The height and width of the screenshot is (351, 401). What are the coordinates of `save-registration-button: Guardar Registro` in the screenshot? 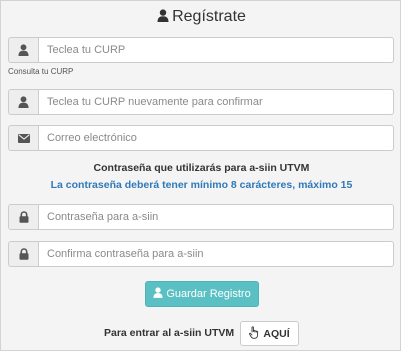 It's located at (202, 294).